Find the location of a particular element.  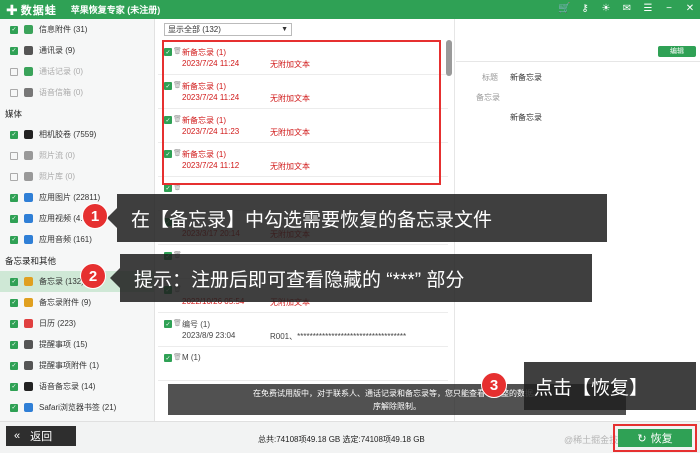

note-date: 2023/7/24 11:24 is located at coordinates (211, 63).